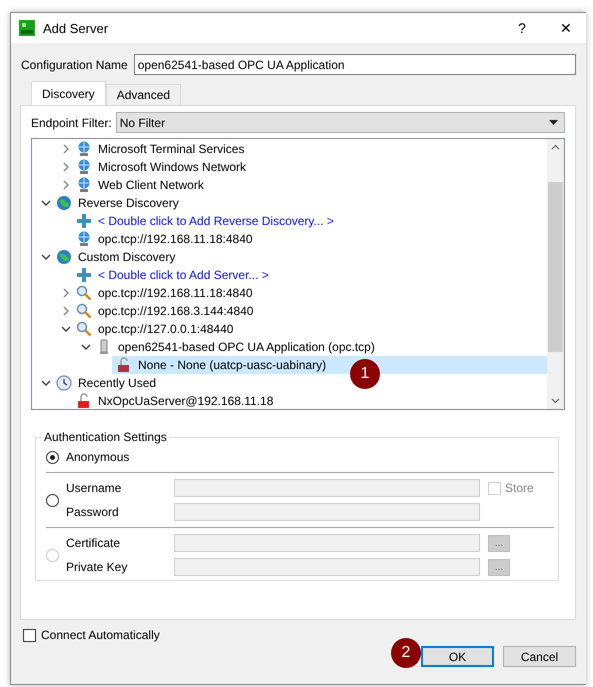 This screenshot has width=593, height=687. I want to click on endpoint-filter-dropdown: No Filter, so click(340, 122).